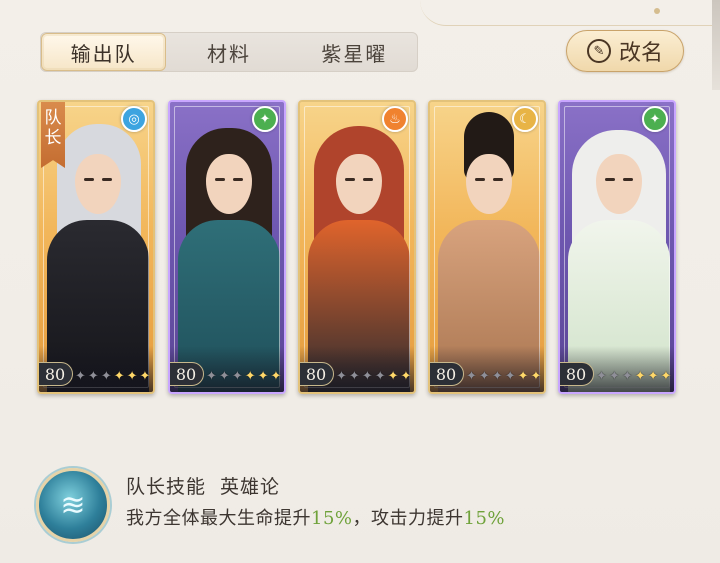 The height and width of the screenshot is (563, 720). Describe the element at coordinates (250, 487) in the screenshot. I see `leader-skill-name: 英雄论` at that location.